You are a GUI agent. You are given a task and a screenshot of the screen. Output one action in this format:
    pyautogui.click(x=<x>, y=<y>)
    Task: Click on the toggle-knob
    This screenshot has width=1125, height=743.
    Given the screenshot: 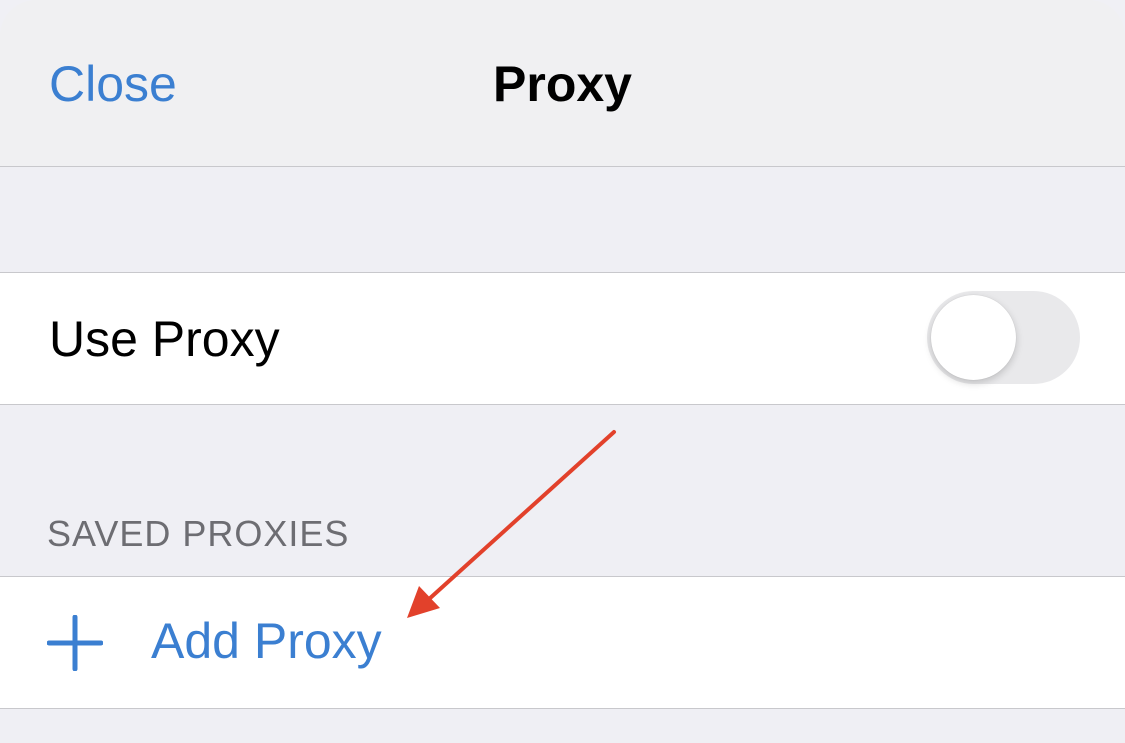 What is the action you would take?
    pyautogui.click(x=973, y=337)
    